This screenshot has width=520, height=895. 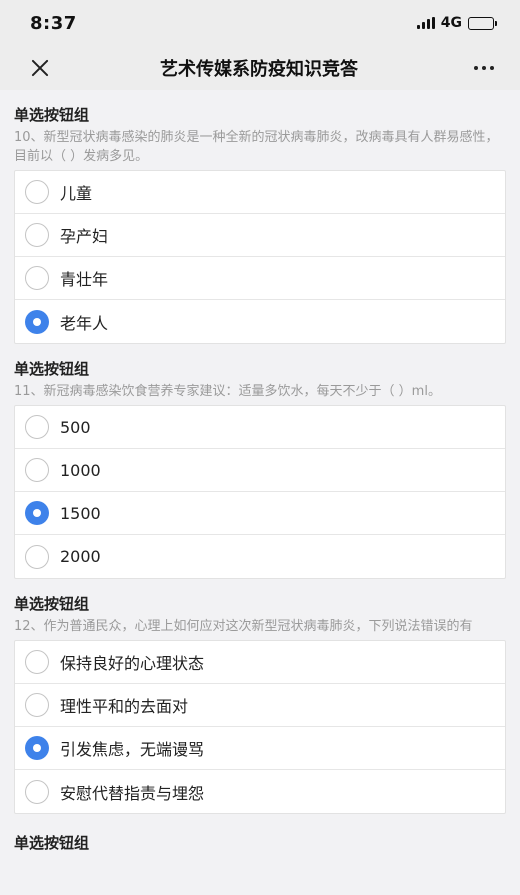 I want to click on radio-option: 2000, so click(x=260, y=556).